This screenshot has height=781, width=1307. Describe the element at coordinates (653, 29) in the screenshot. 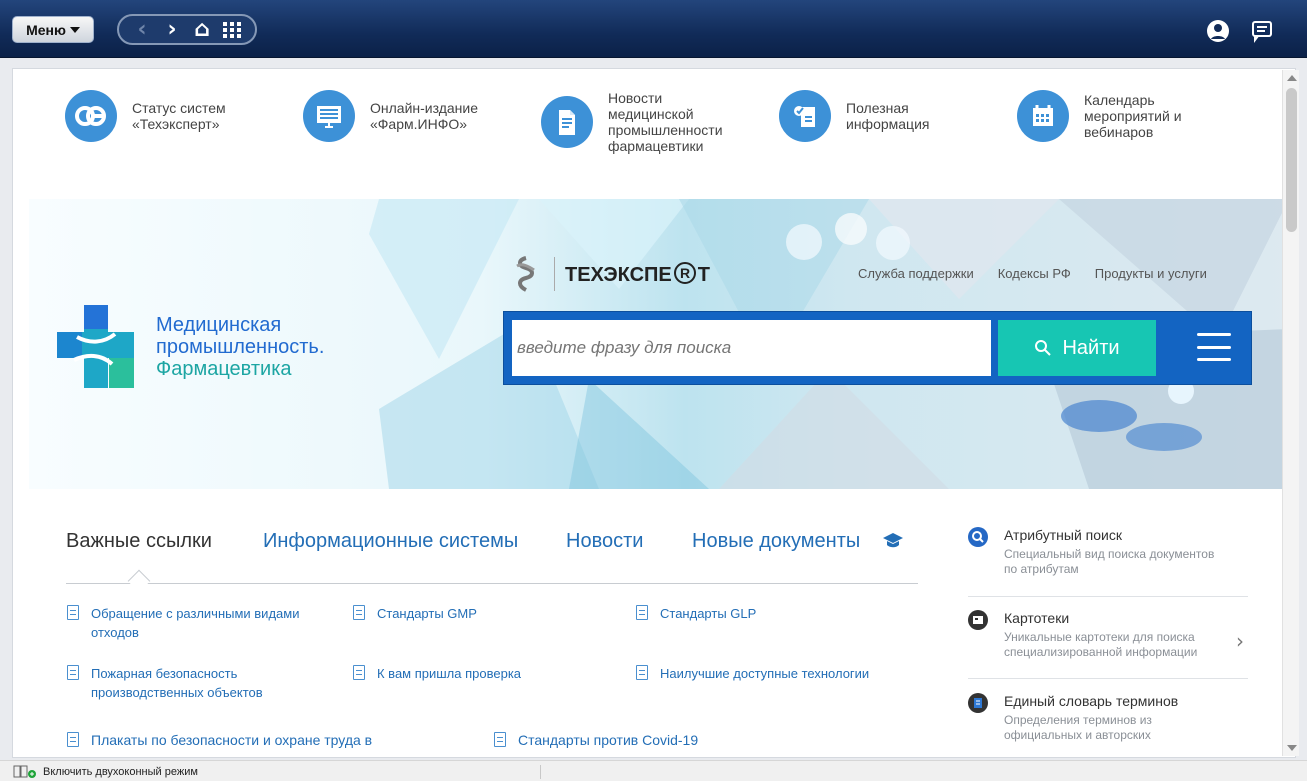

I see `top-toolbar: Меню ‹ › ⌂` at that location.